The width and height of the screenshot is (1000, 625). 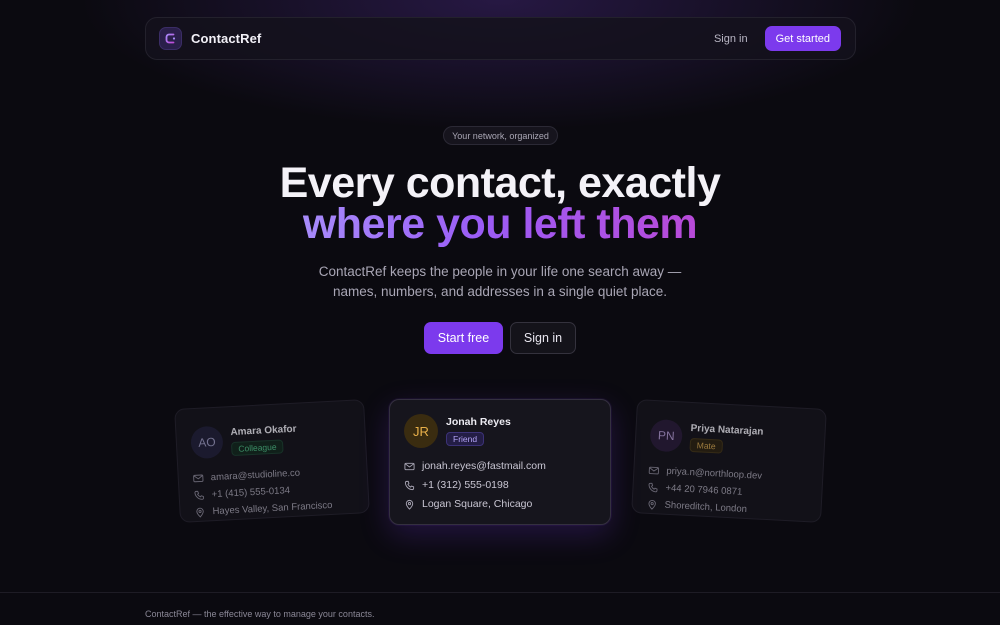 I want to click on start-free-button: Start free, so click(x=463, y=338).